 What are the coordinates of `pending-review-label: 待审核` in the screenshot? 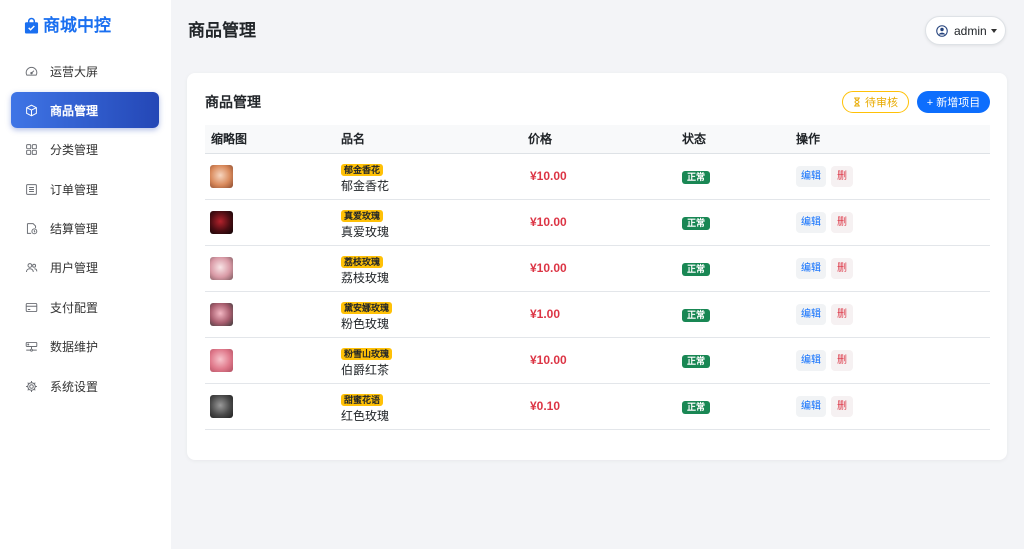 It's located at (881, 103).